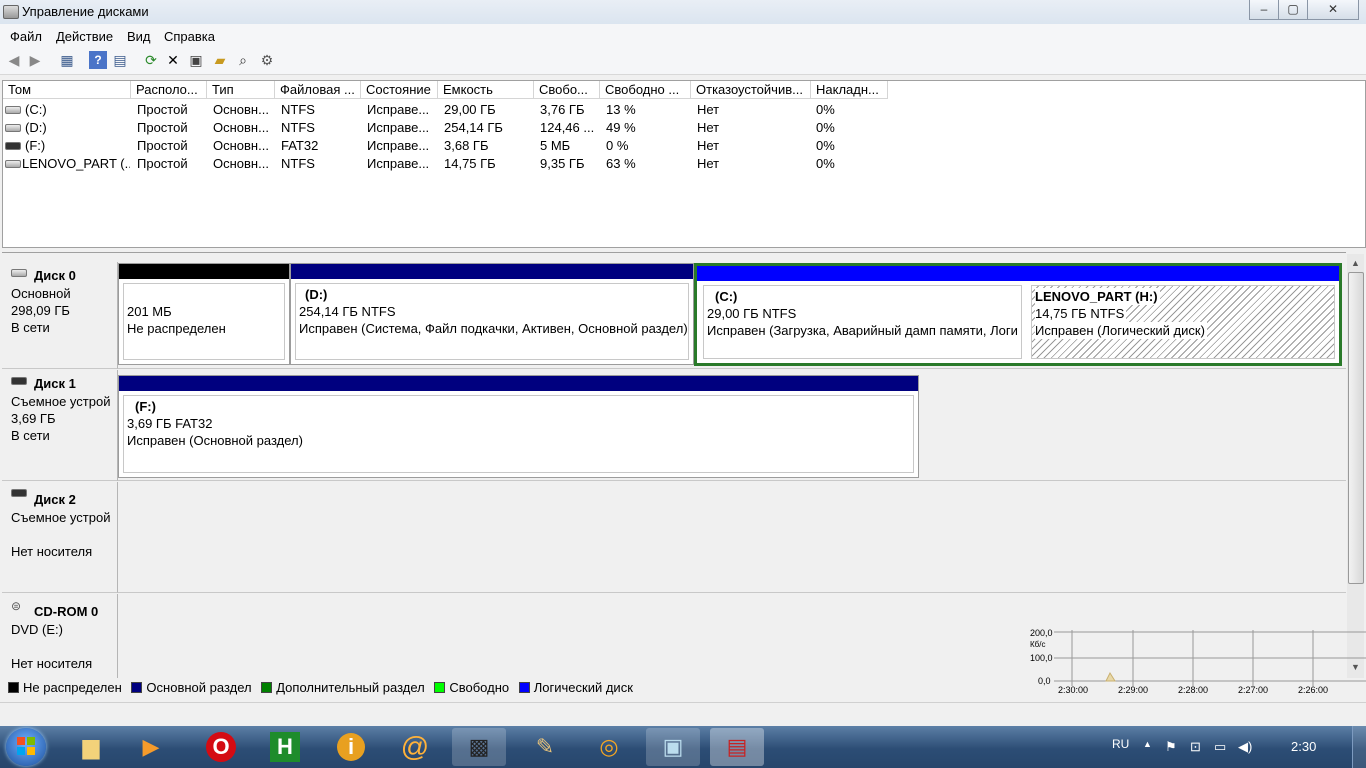 The width and height of the screenshot is (1366, 768). Describe the element at coordinates (120, 60) in the screenshot. I see `console-icon: ▤` at that location.